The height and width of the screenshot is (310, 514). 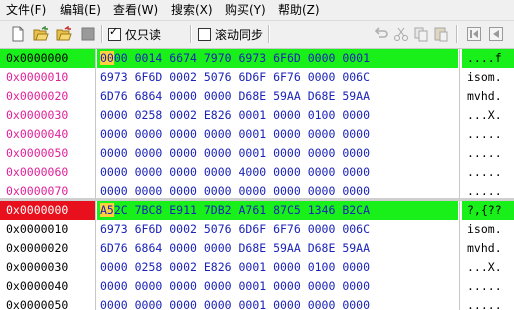 I want to click on row-hex-bytes: 0000 0000 0000 0000 4000 0000 0000 0000, so click(x=277, y=172).